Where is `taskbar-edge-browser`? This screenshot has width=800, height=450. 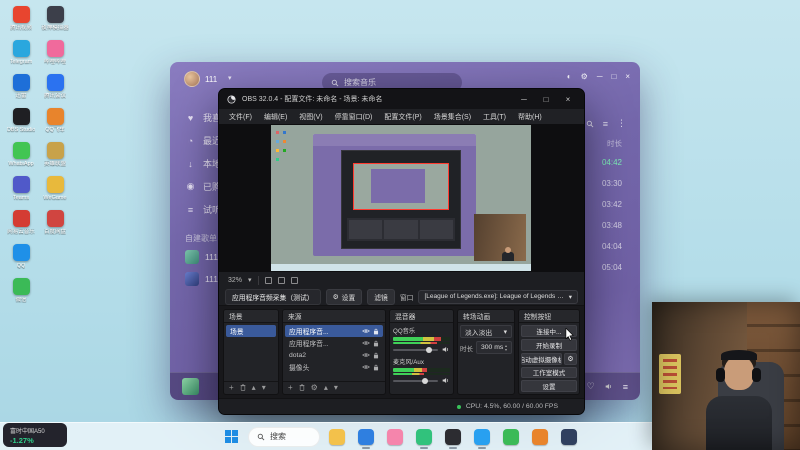
taskbar-edge-browser is located at coordinates (366, 437).